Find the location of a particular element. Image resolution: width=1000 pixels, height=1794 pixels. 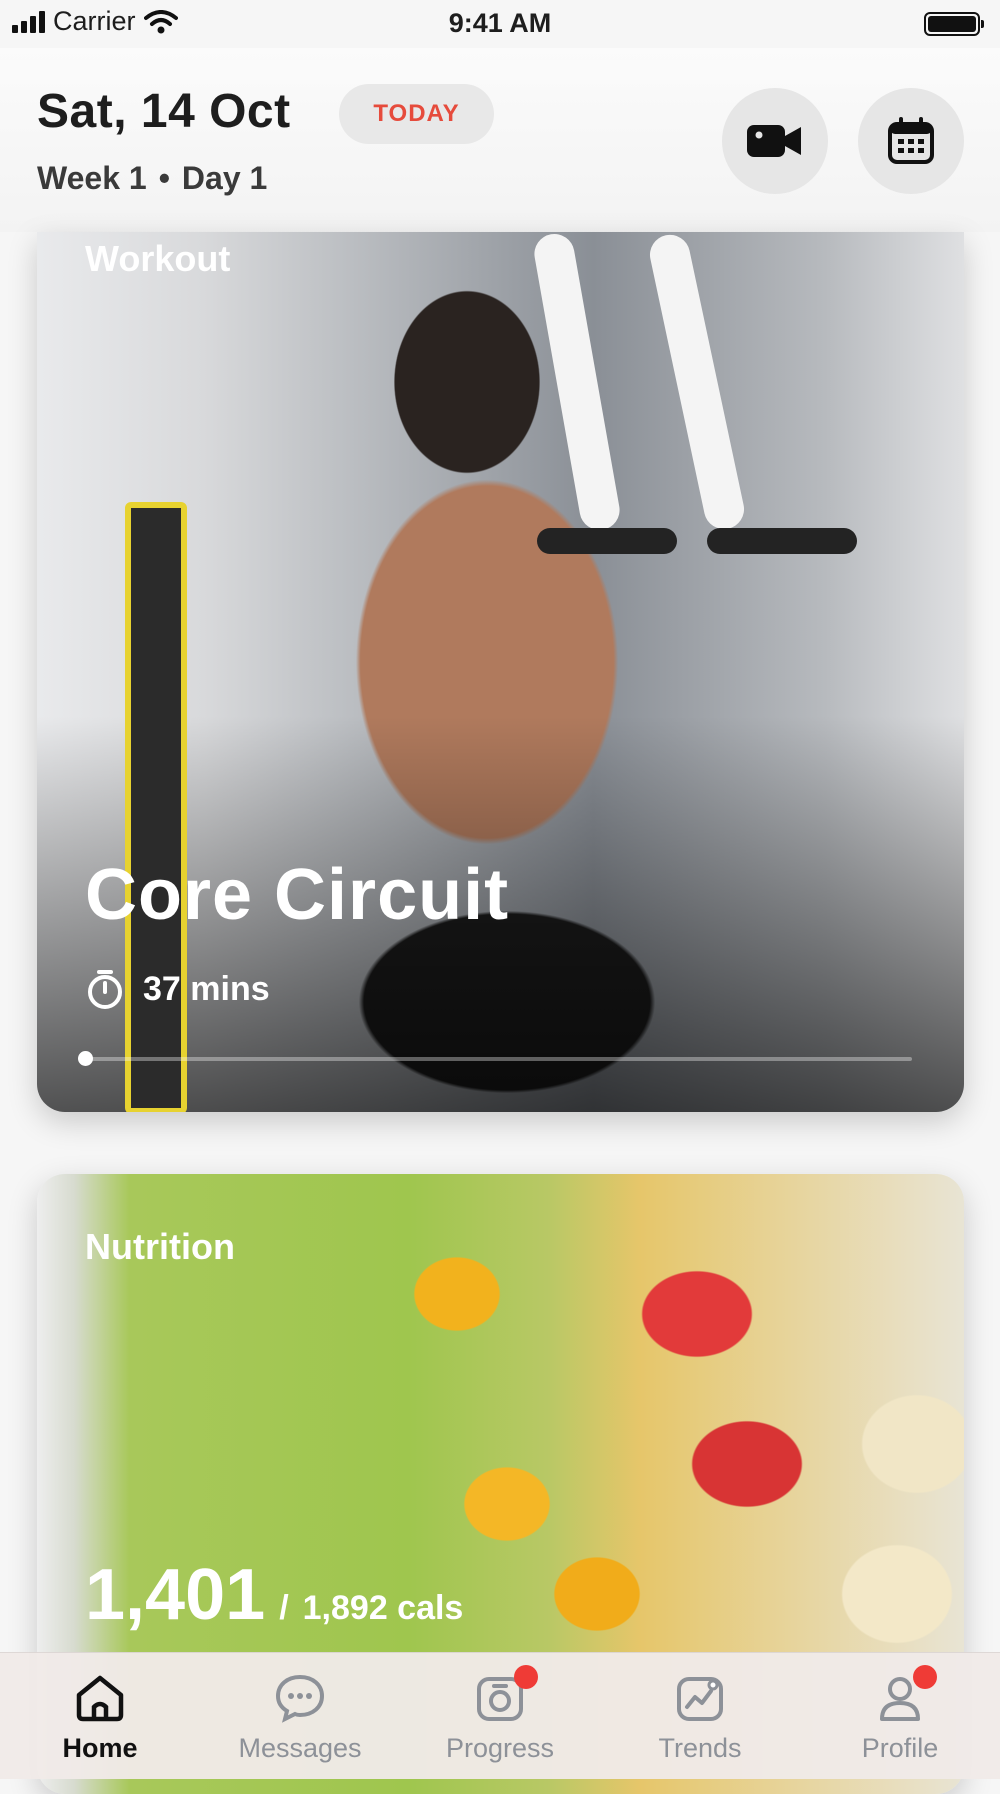

chat-bubble-icon is located at coordinates (300, 1698).